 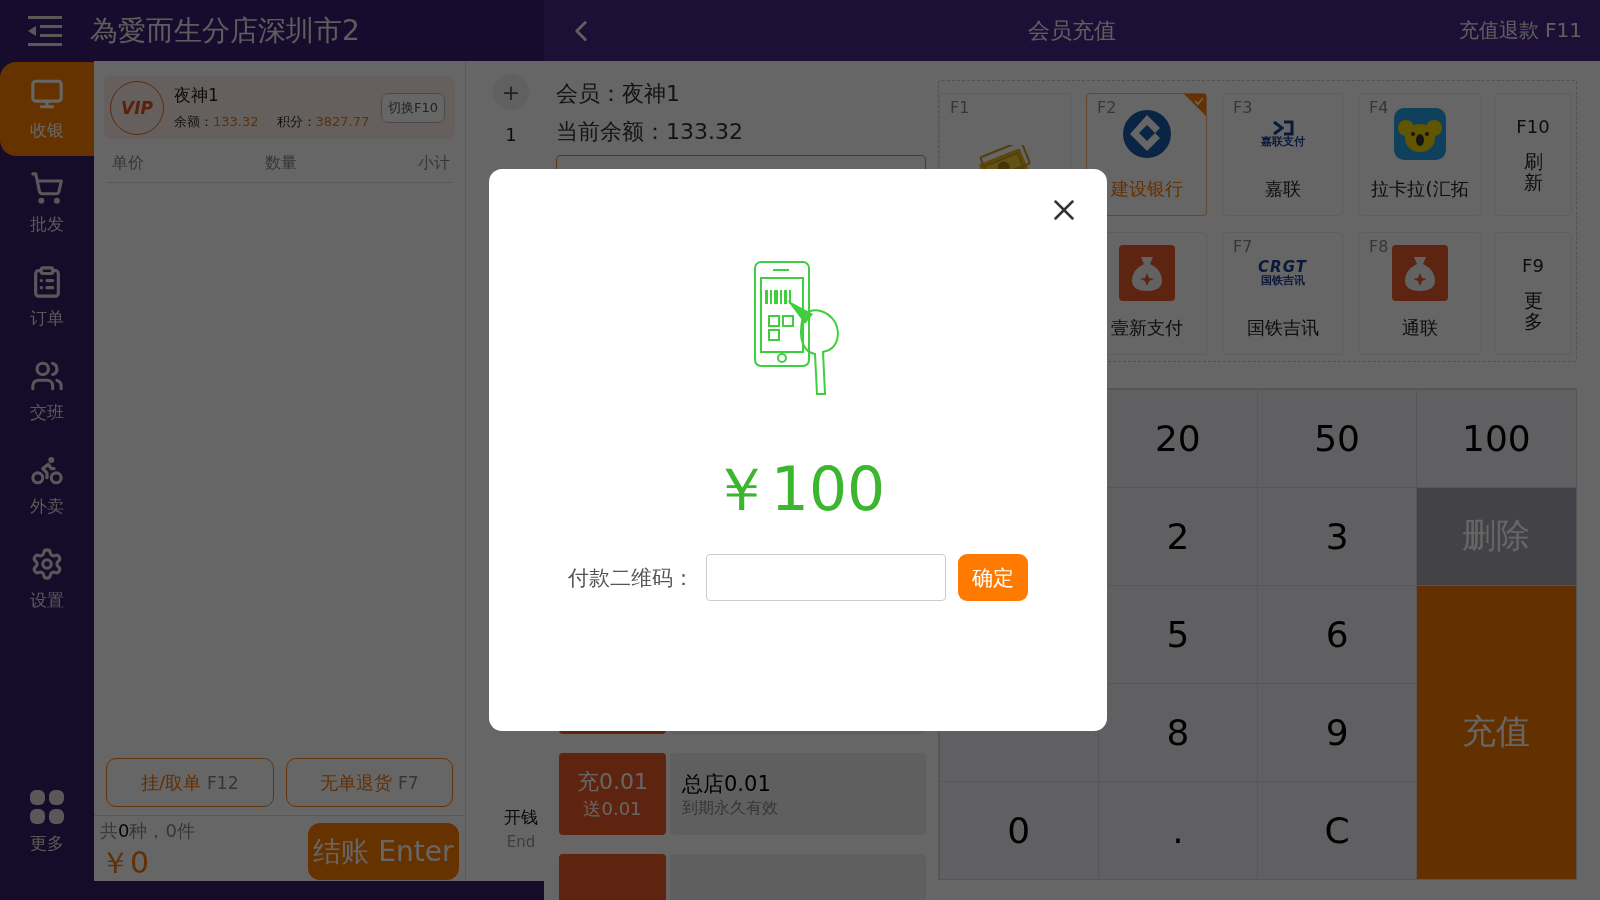 I want to click on nav-item: 批发, so click(x=47, y=203).